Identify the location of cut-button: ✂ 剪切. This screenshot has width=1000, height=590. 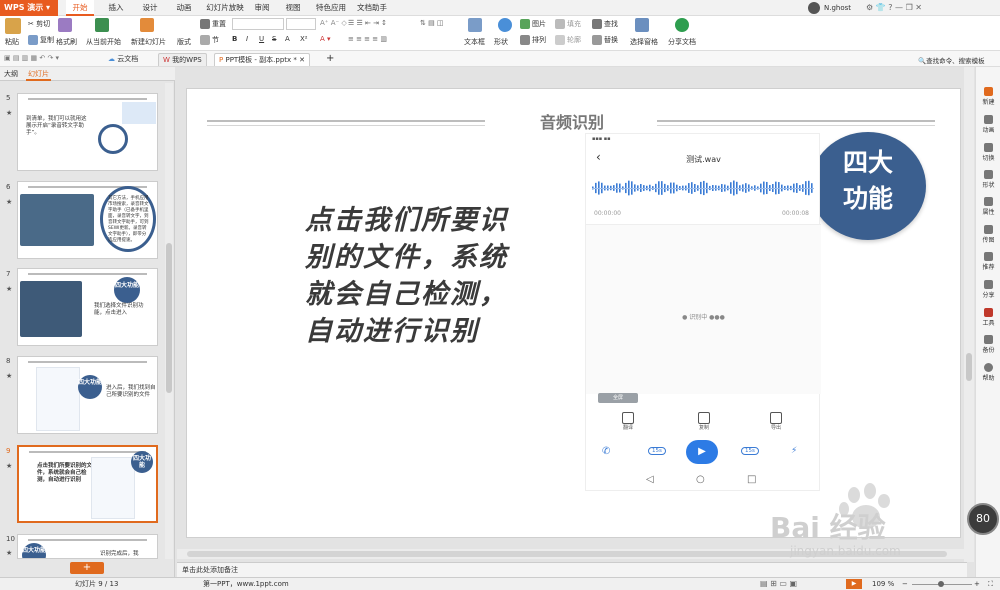
(39, 24).